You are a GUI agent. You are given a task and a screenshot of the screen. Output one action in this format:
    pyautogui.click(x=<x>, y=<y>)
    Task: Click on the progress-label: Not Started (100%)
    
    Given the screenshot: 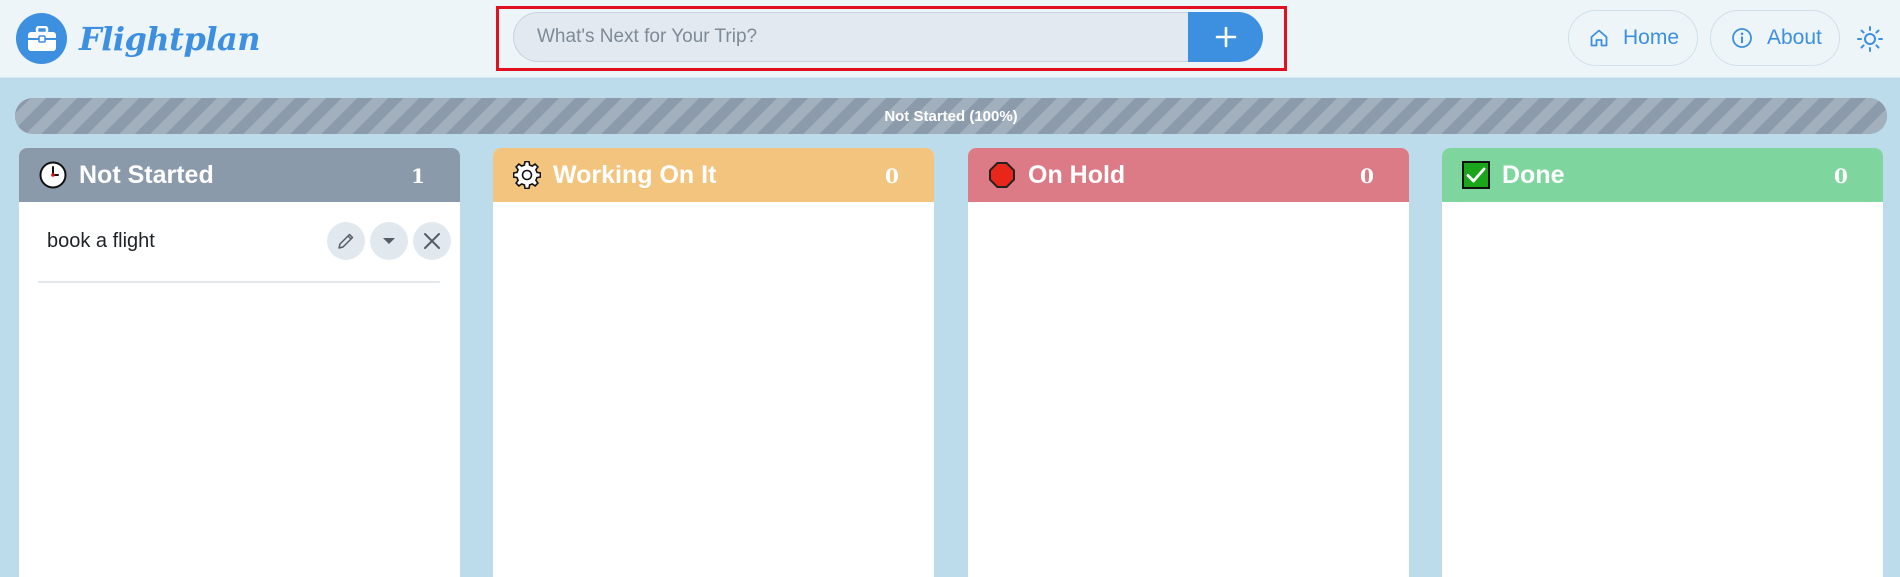 What is the action you would take?
    pyautogui.click(x=951, y=116)
    